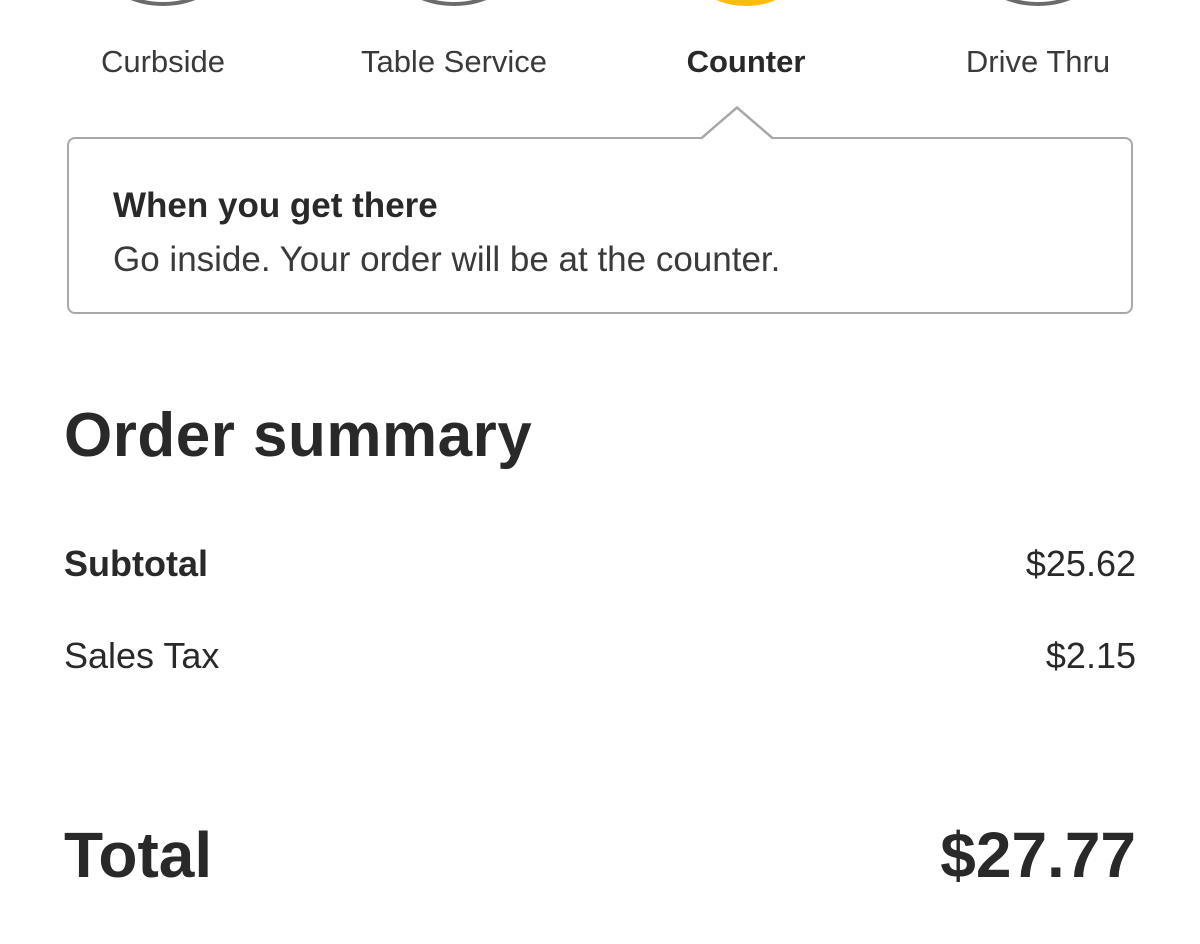 Image resolution: width=1200 pixels, height=944 pixels. What do you see at coordinates (1038, 61) in the screenshot?
I see `pickup-option-label: Drive Thru` at bounding box center [1038, 61].